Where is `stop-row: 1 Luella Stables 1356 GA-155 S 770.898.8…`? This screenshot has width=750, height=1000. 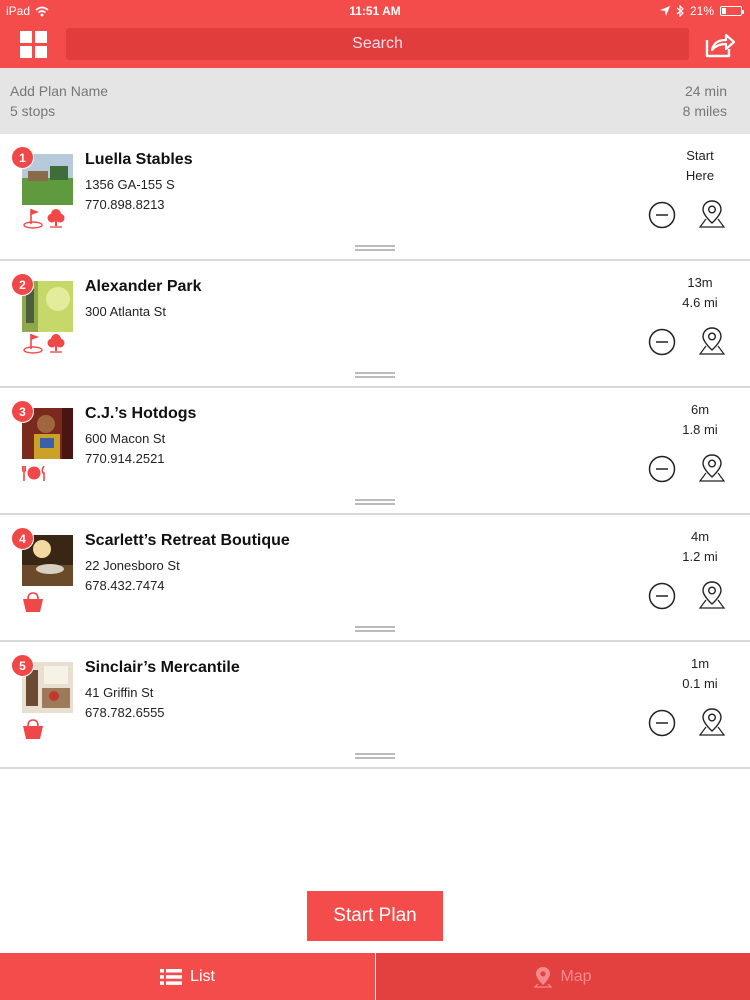 stop-row: 1 Luella Stables 1356 GA-155 S 770.898.8… is located at coordinates (375, 197).